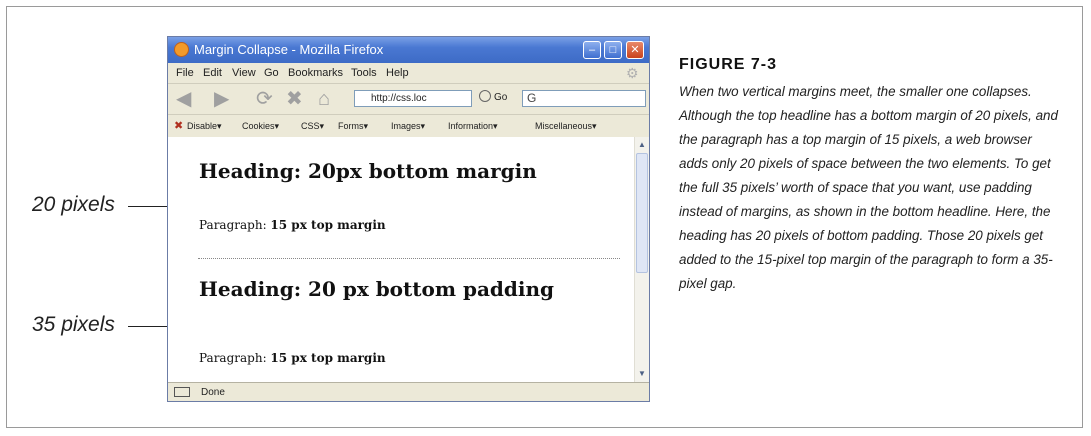 The height and width of the screenshot is (436, 1091). Describe the element at coordinates (294, 99) in the screenshot. I see `stop-icon: ✖` at that location.